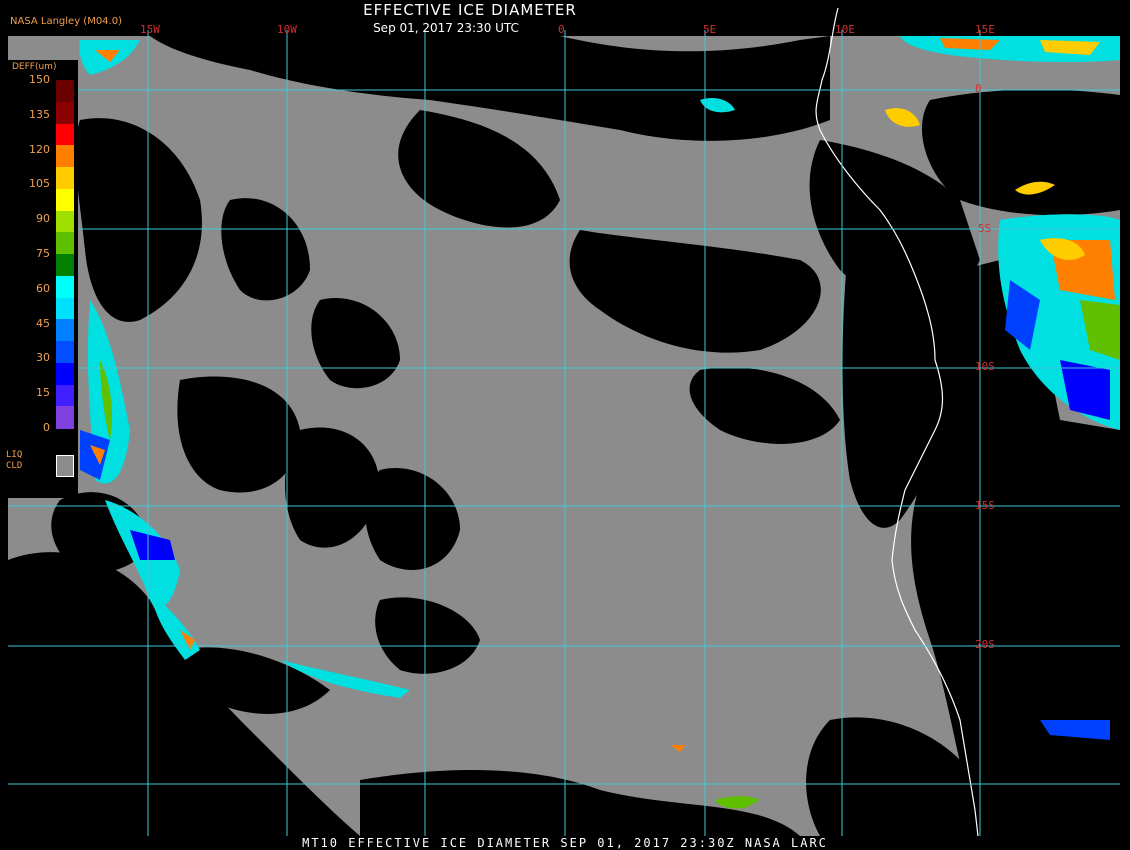 This screenshot has width=1130, height=850. What do you see at coordinates (43, 288) in the screenshot?
I see `legend-tick: 60` at bounding box center [43, 288].